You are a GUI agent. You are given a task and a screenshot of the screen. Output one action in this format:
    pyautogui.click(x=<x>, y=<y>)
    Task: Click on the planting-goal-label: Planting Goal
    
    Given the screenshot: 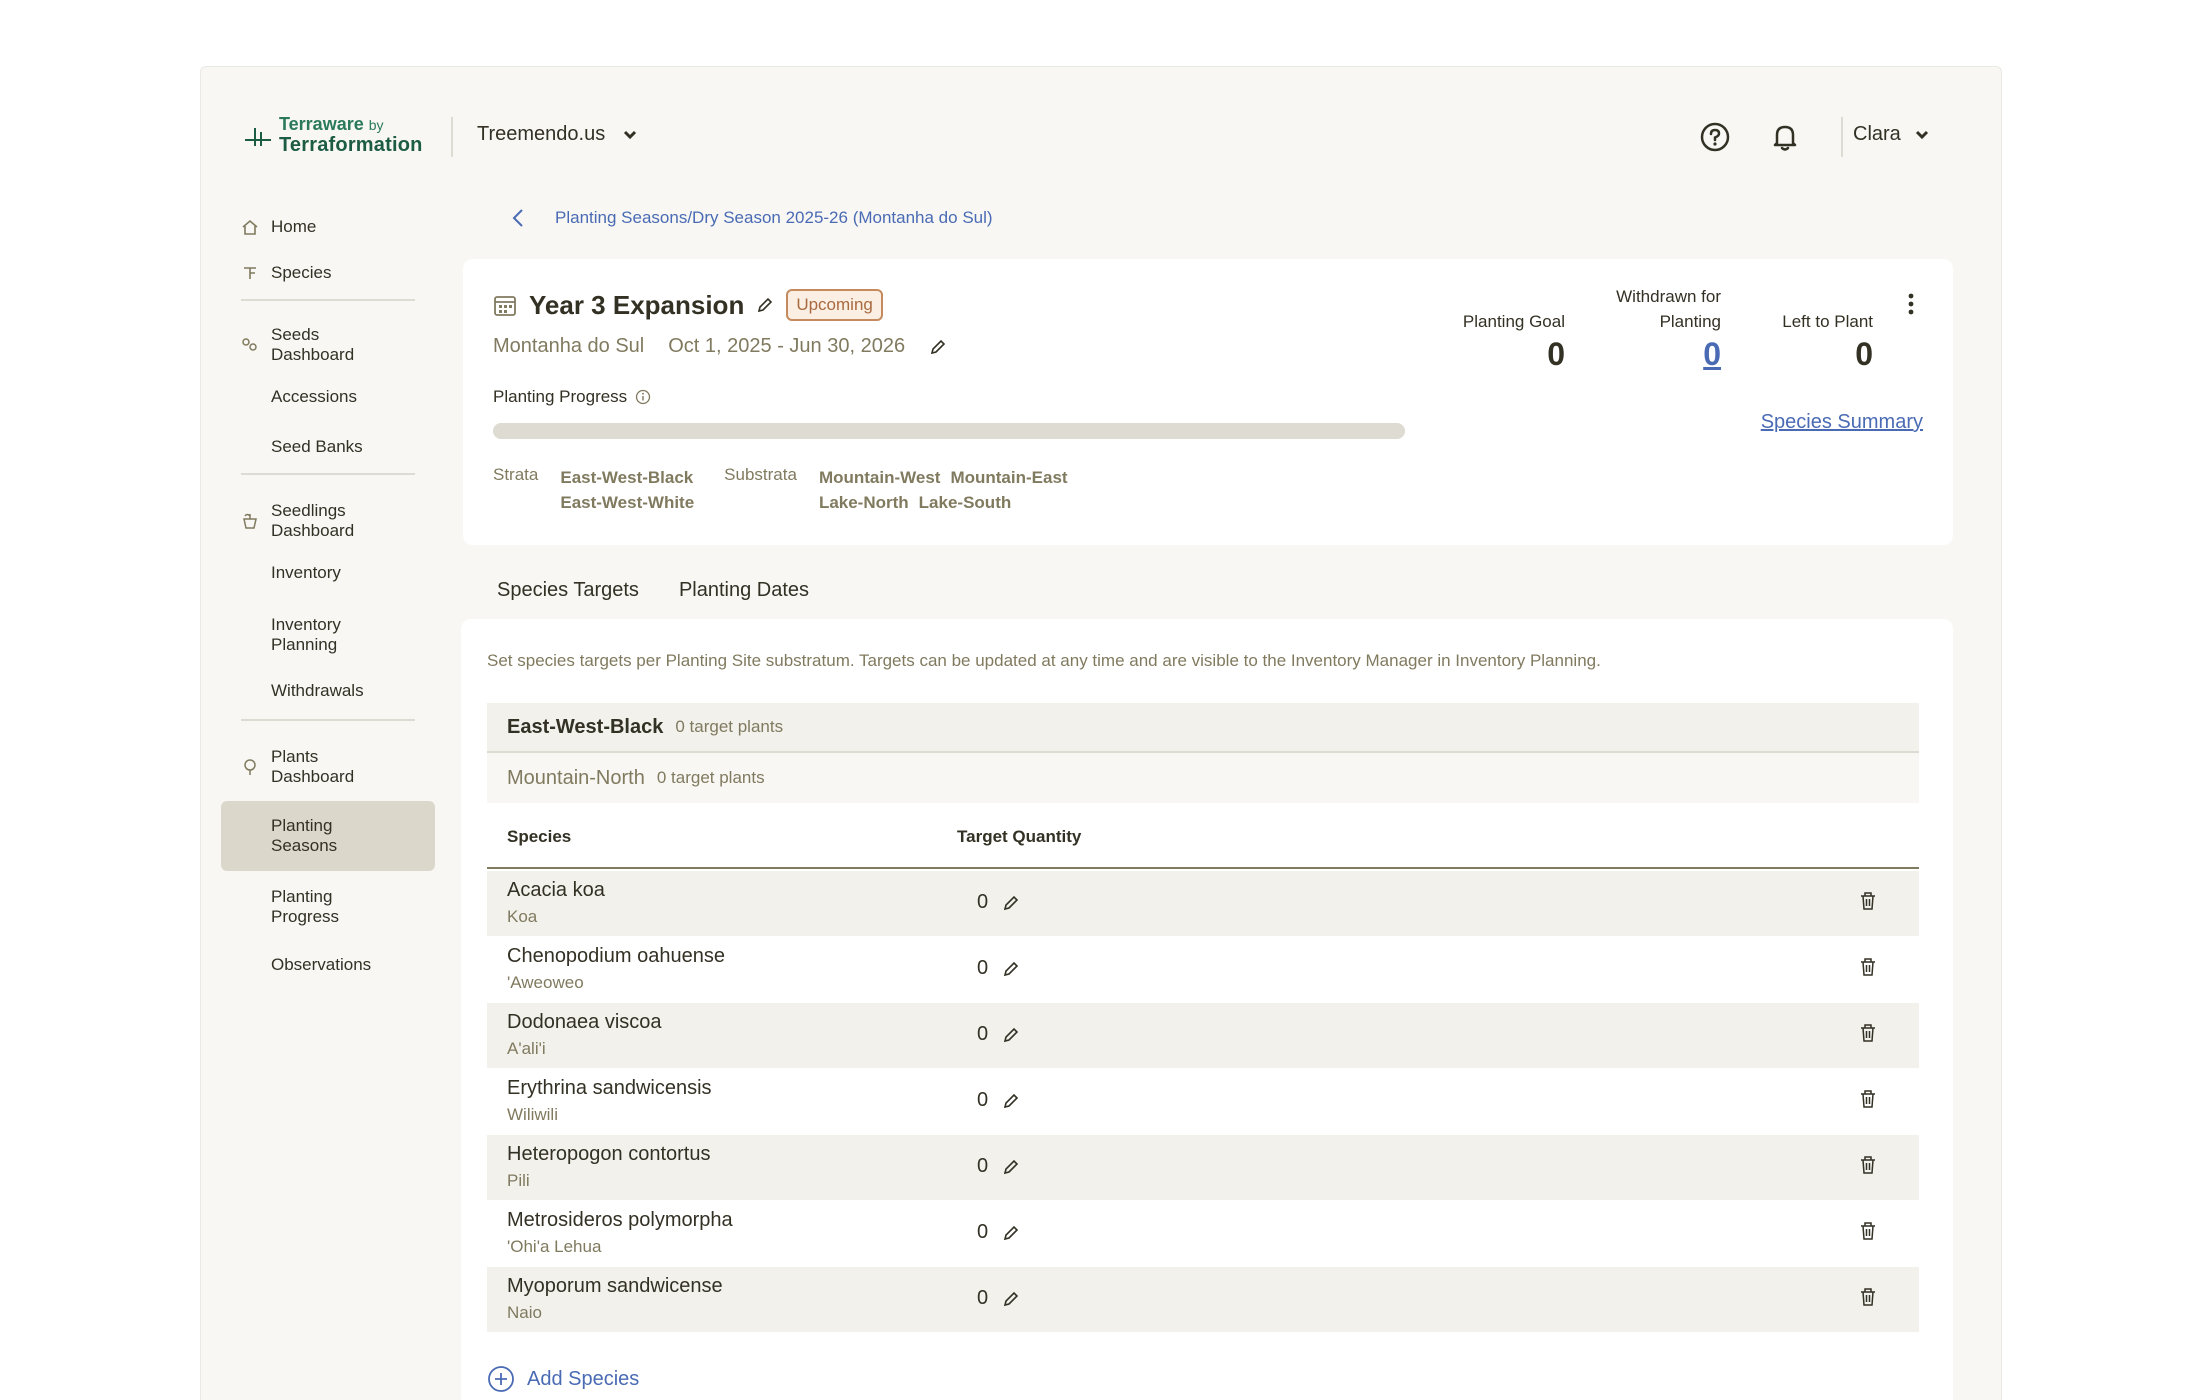 What is the action you would take?
    pyautogui.click(x=1513, y=321)
    